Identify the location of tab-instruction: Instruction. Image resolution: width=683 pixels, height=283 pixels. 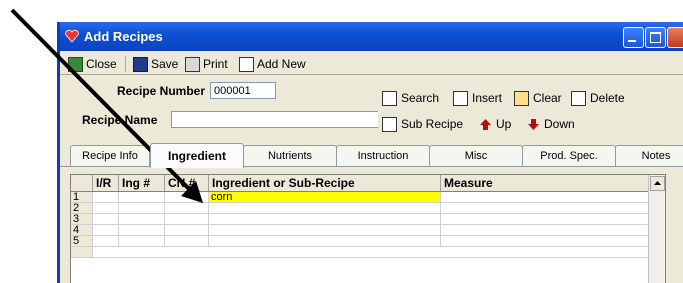
(383, 155).